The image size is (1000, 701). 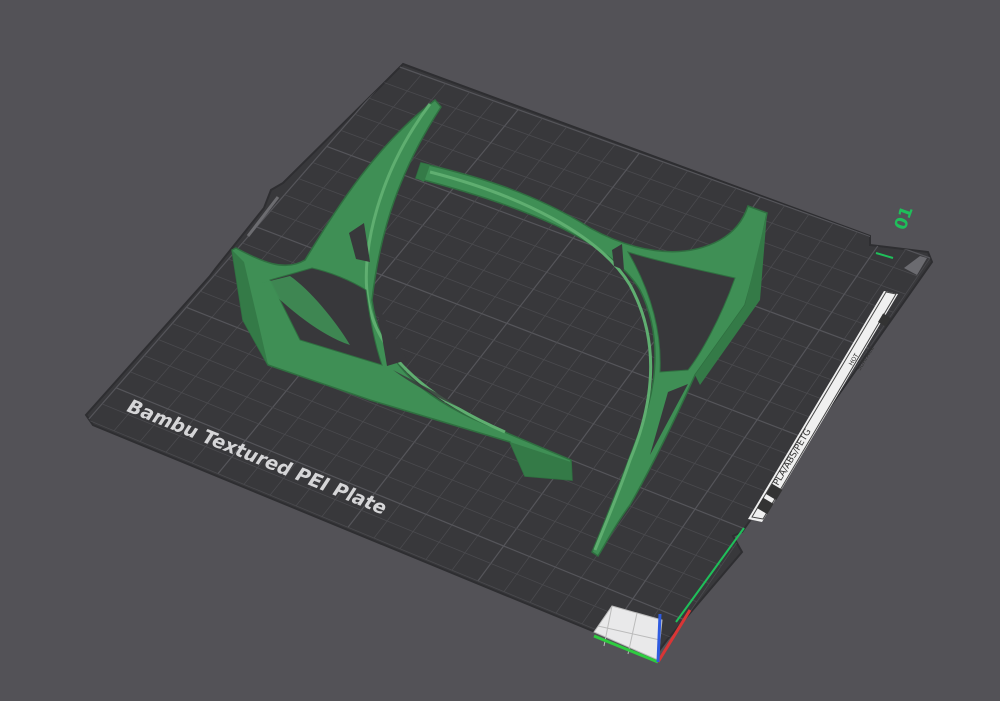 What do you see at coordinates (659, 638) in the screenshot?
I see `z-axis` at bounding box center [659, 638].